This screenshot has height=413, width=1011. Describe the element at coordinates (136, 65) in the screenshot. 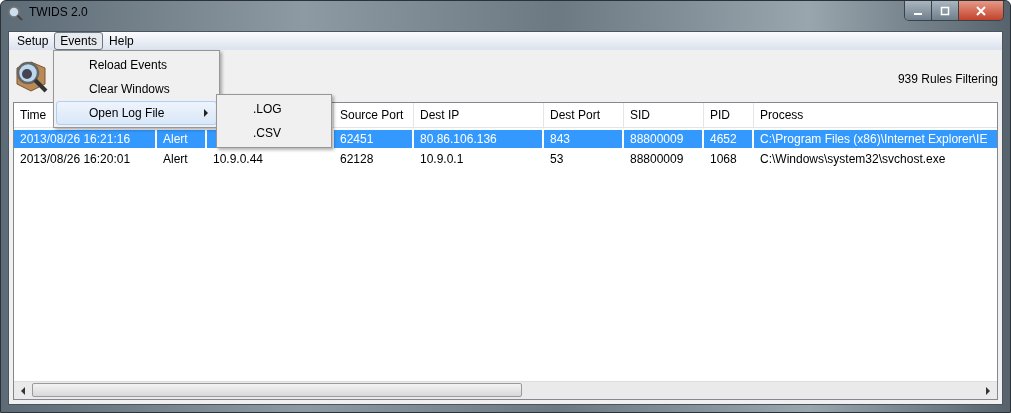

I see `menu-item: Reload Events` at that location.